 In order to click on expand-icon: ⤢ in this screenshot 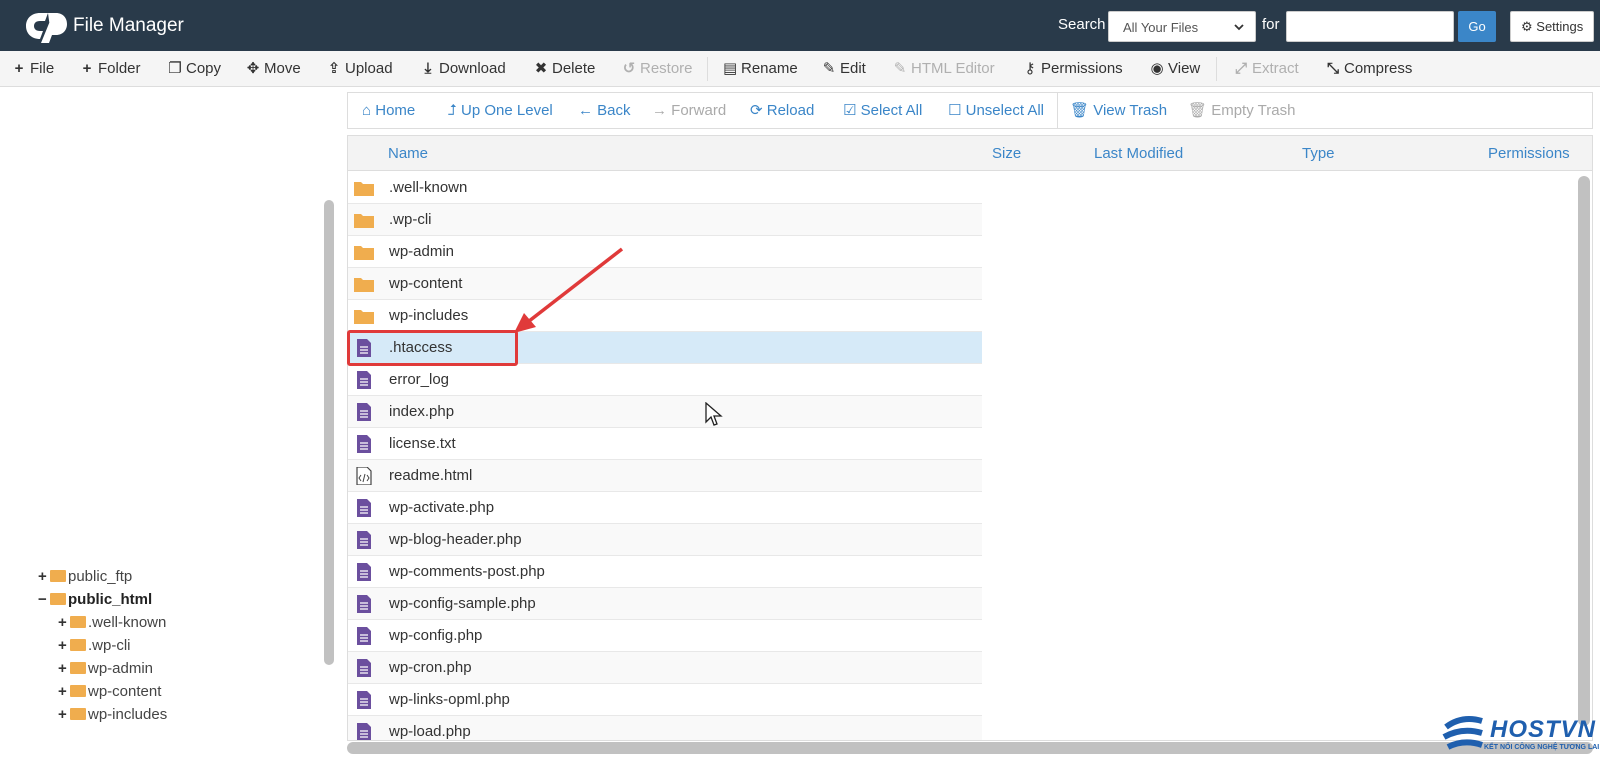, I will do `click(1240, 68)`.